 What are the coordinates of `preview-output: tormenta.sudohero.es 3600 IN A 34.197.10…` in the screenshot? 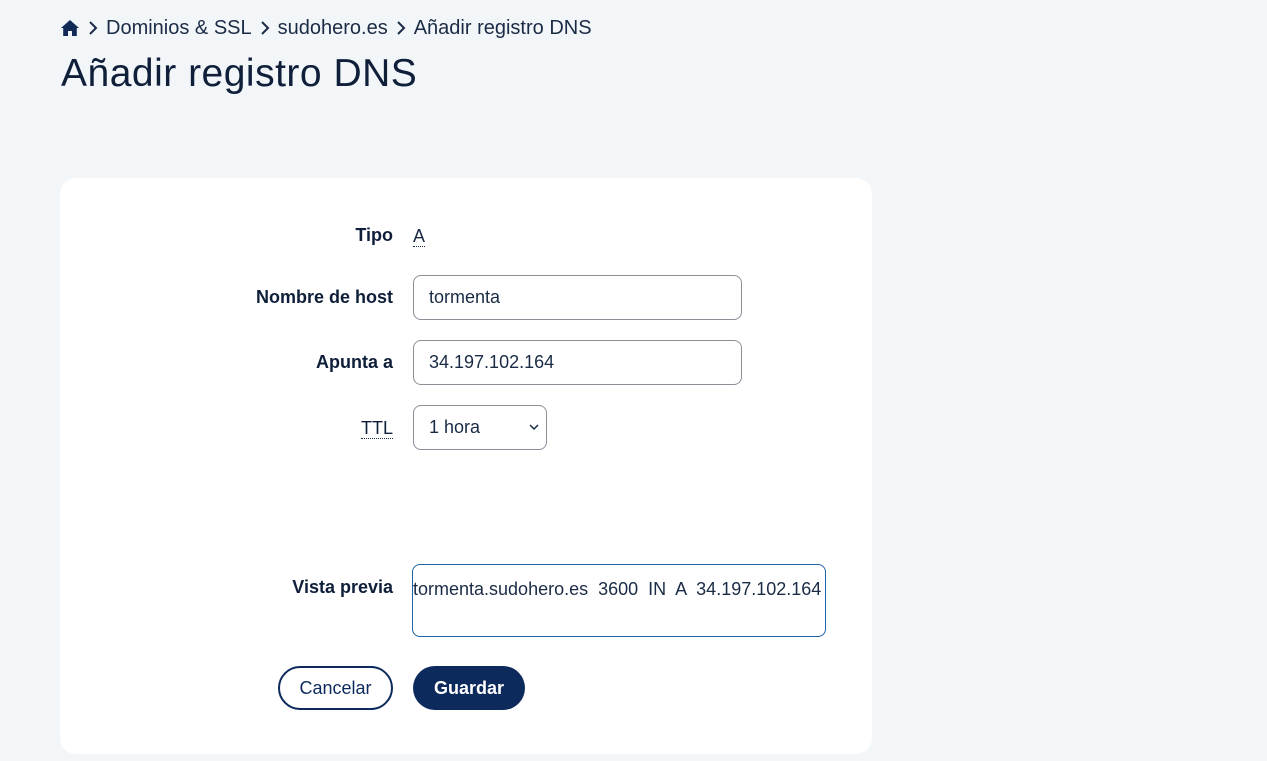 It's located at (619, 600).